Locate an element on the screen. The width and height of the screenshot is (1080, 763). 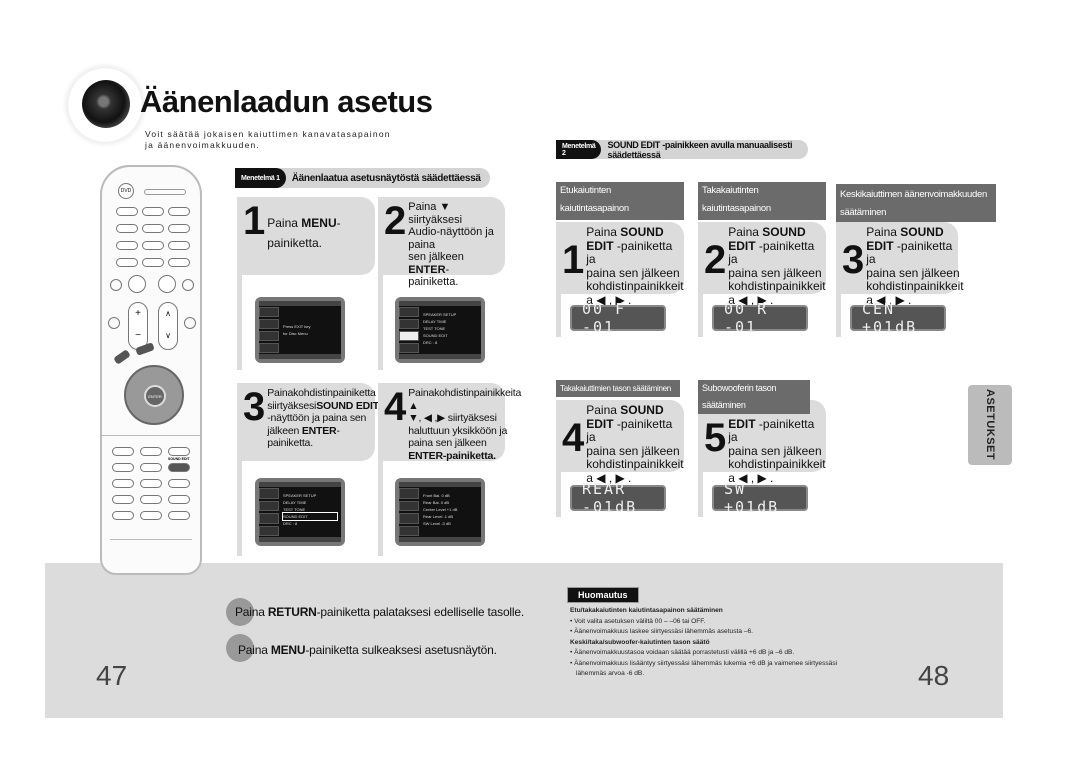
lcd-display: 00 F -01 is located at coordinates (618, 318).